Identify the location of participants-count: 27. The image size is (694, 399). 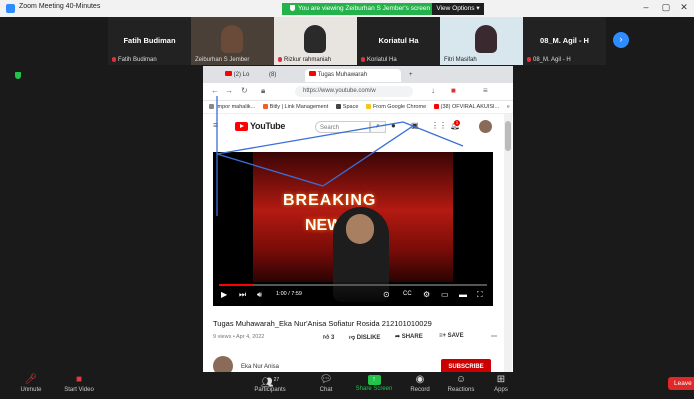
(276, 380).